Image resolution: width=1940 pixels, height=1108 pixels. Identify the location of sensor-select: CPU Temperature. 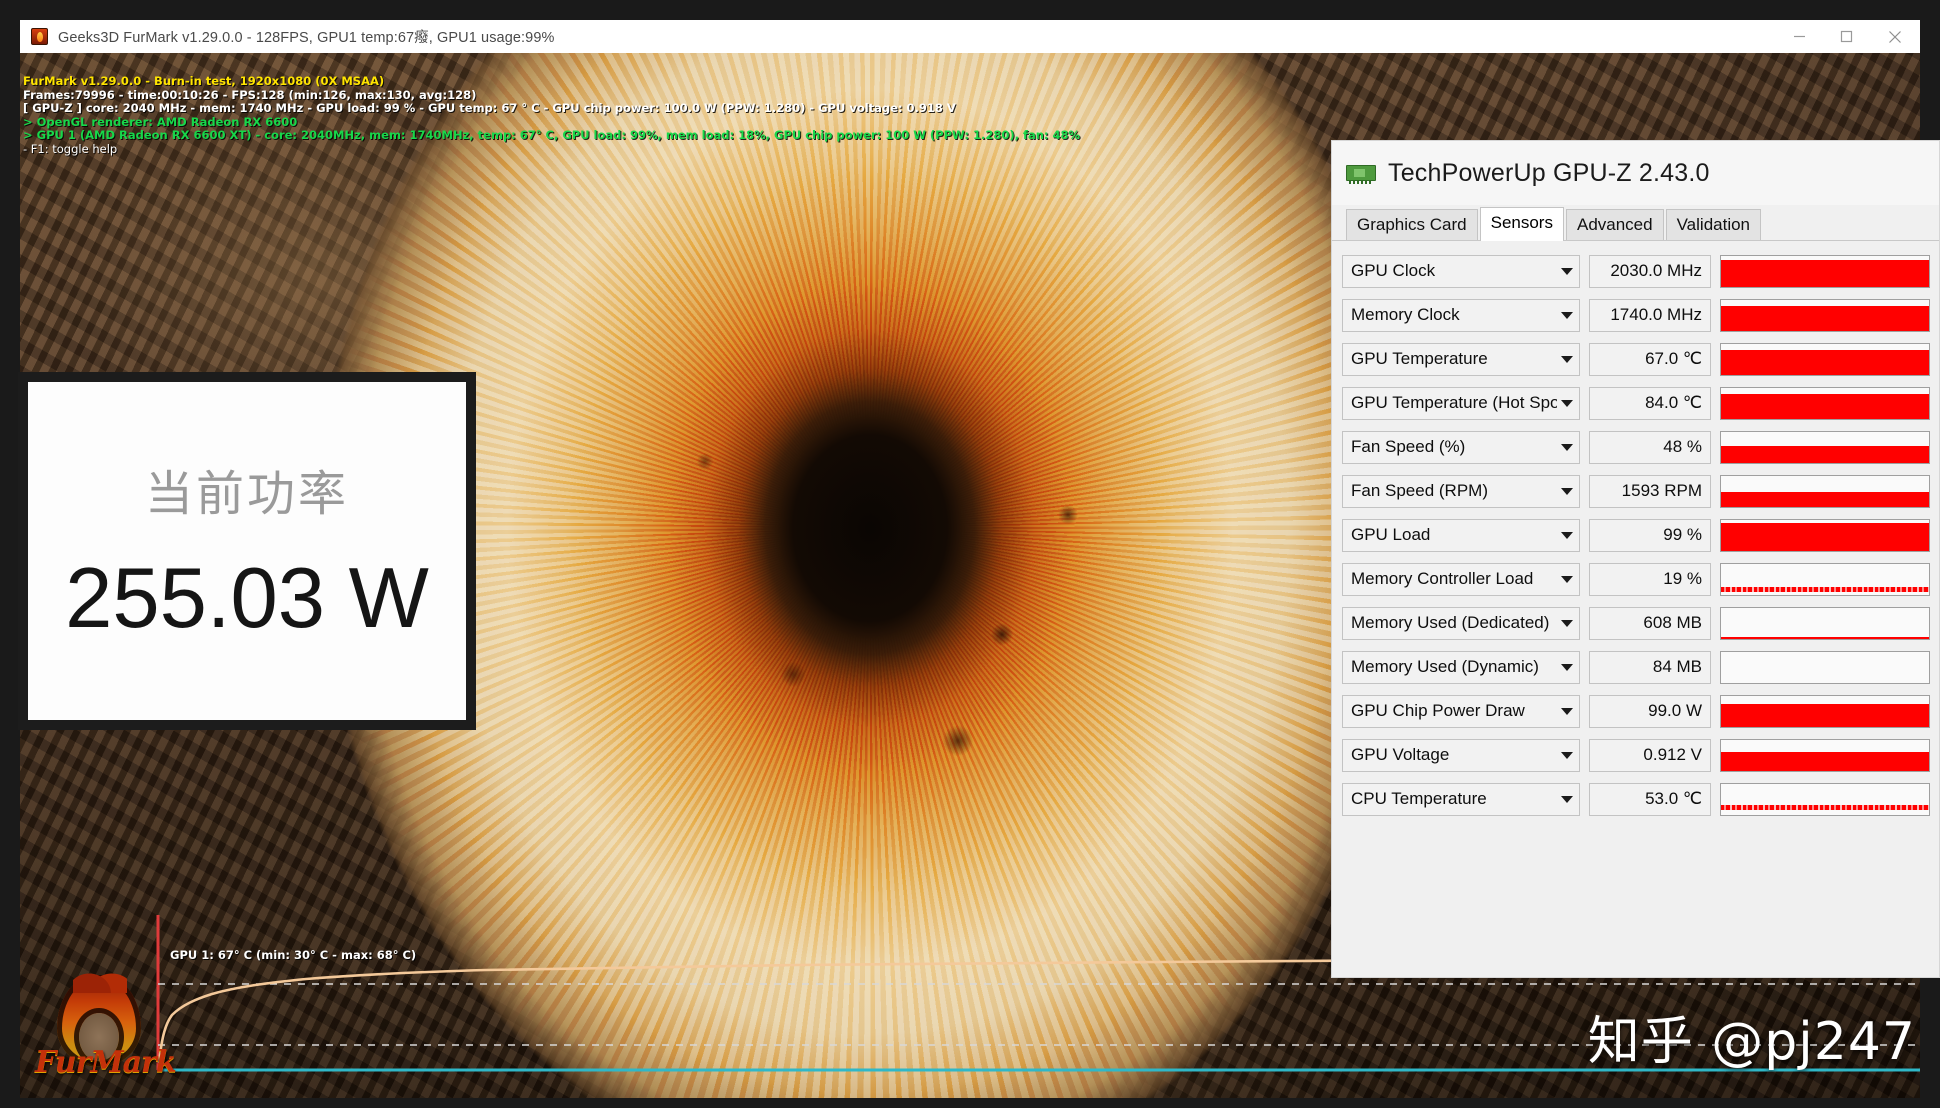
(1461, 799).